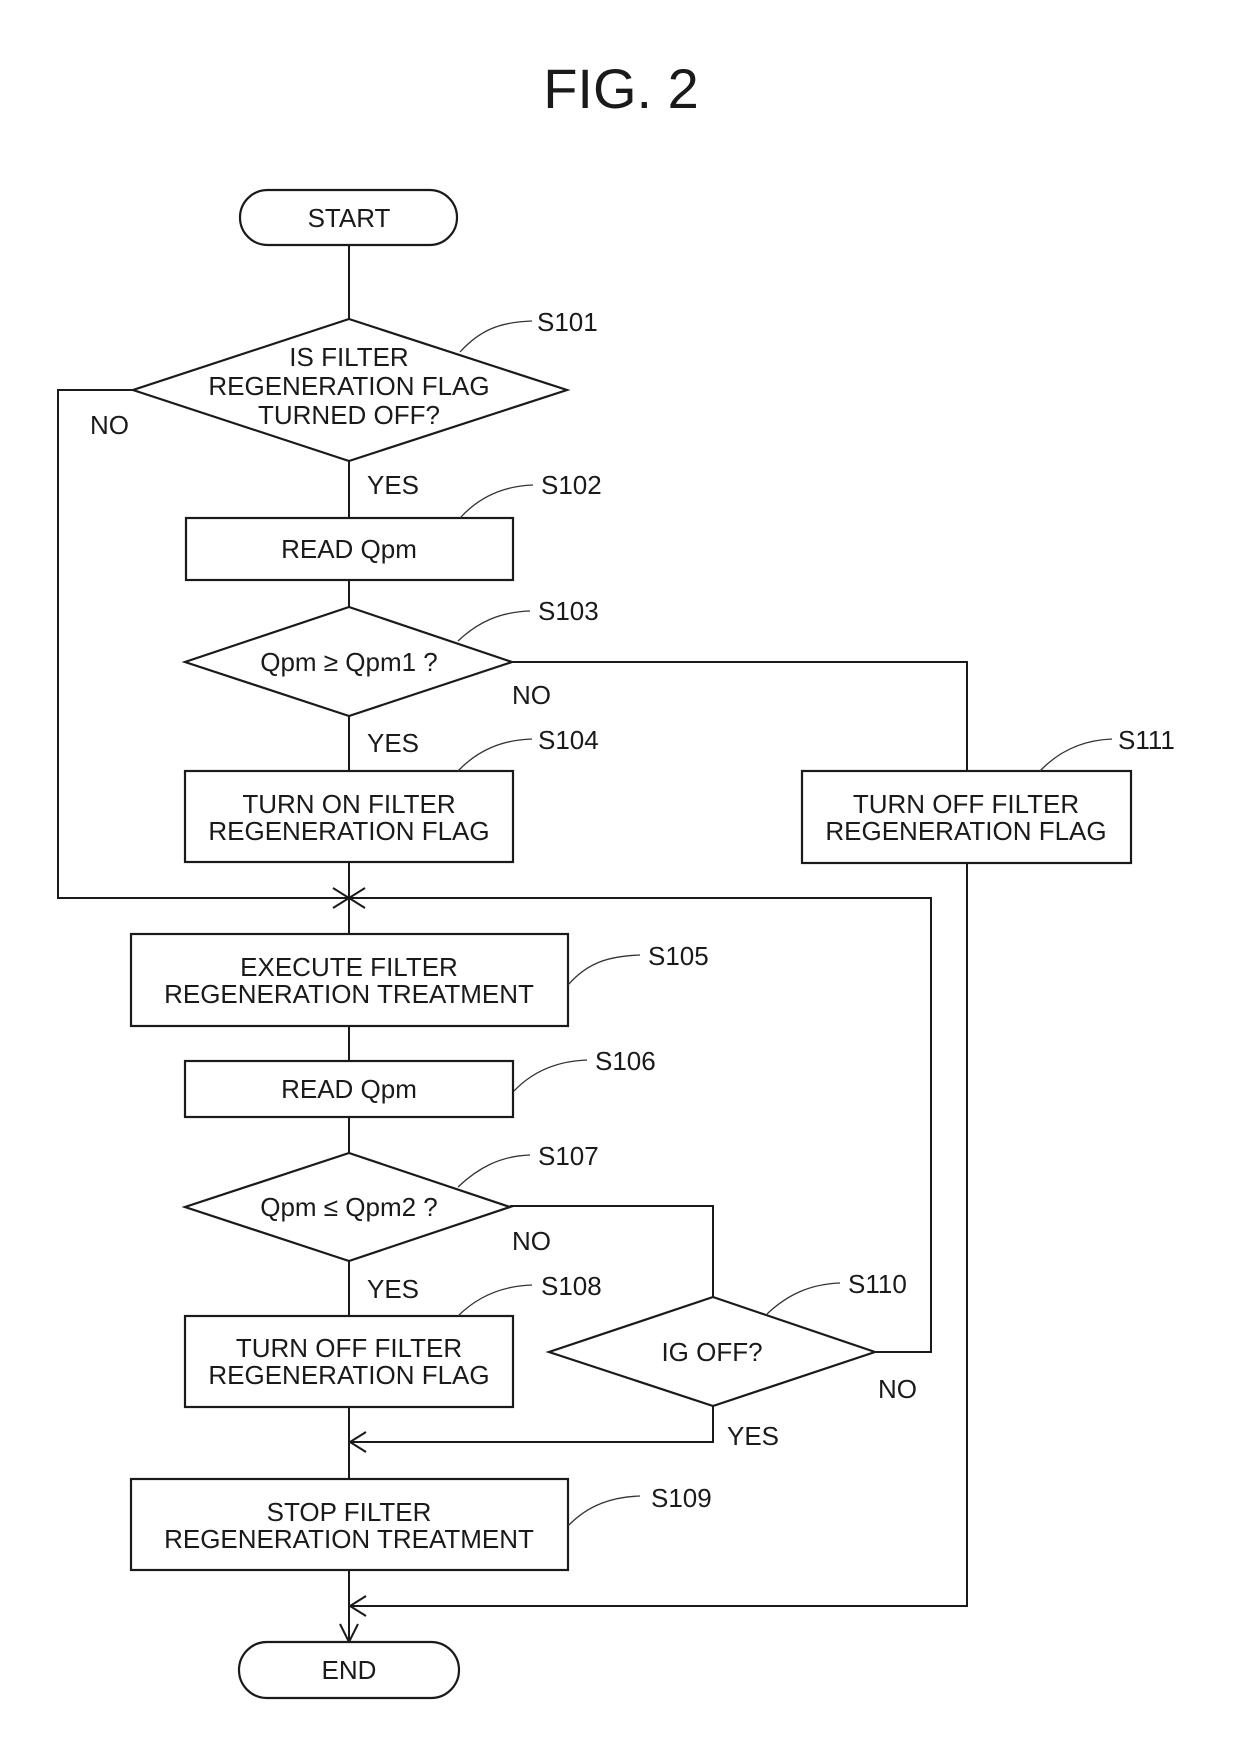  What do you see at coordinates (621, 88) in the screenshot?
I see `figure-title: FIG. 2` at bounding box center [621, 88].